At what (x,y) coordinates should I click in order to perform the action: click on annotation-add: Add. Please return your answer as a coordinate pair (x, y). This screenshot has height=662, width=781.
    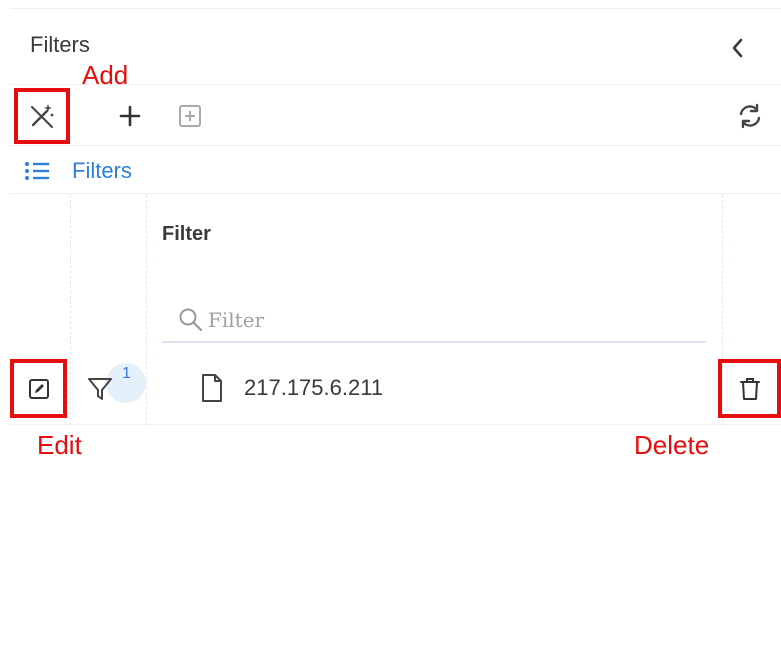
    Looking at the image, I should click on (105, 75).